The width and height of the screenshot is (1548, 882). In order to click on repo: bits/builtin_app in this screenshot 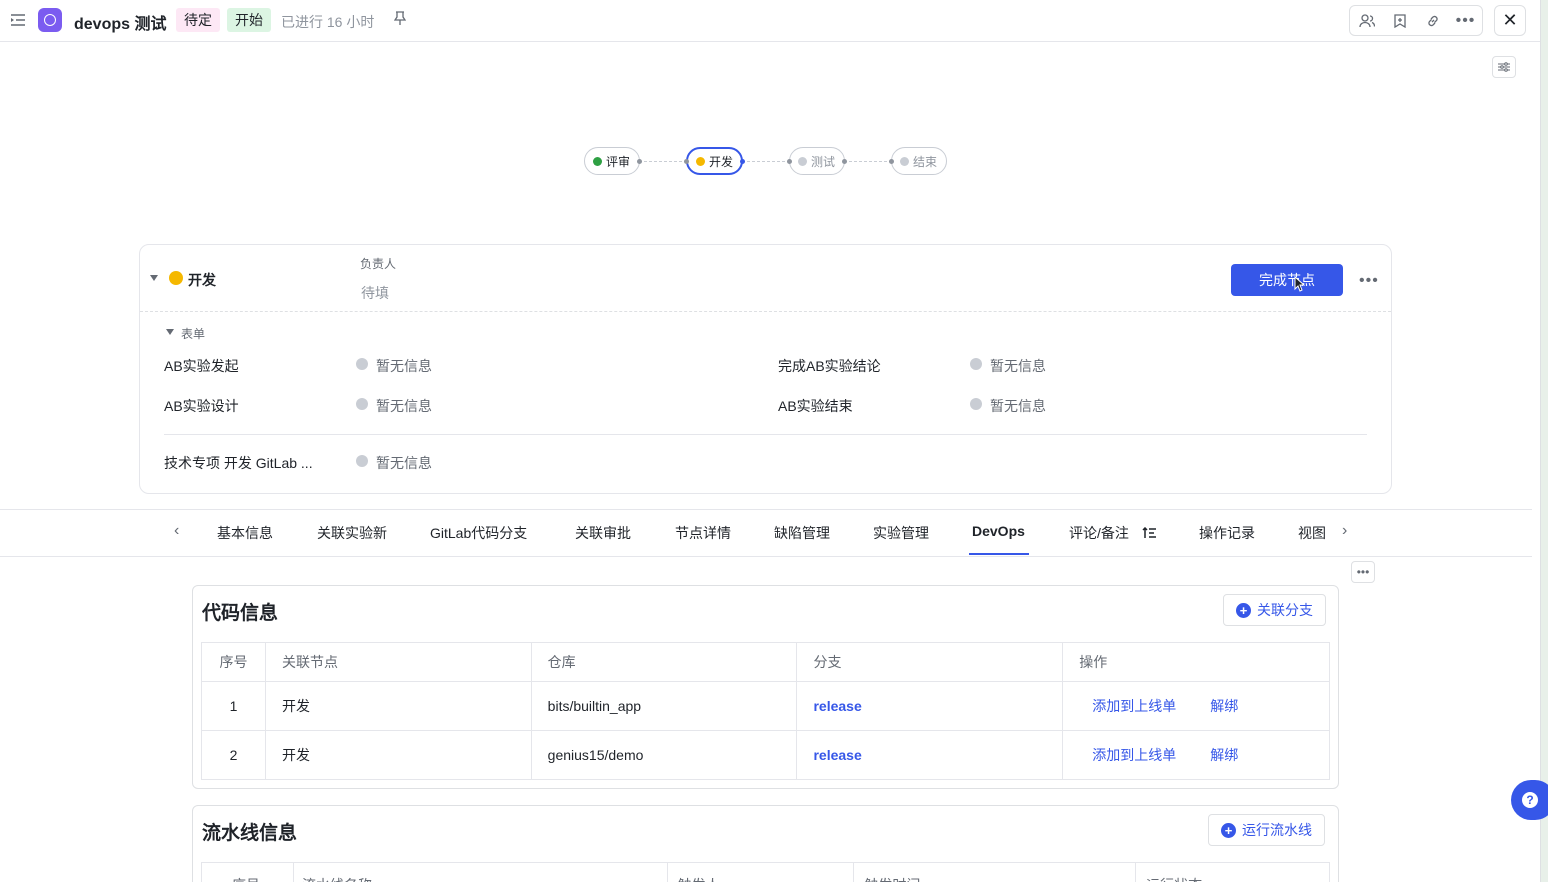, I will do `click(664, 706)`.